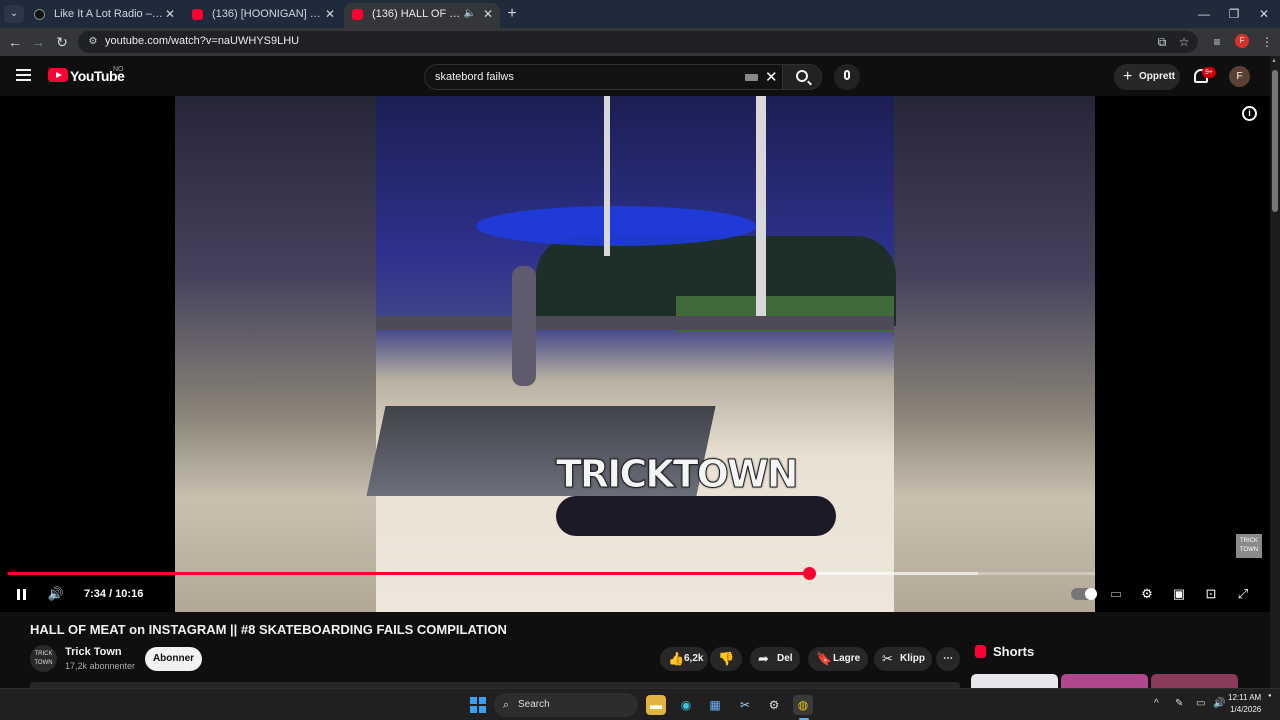 This screenshot has width=1280, height=720. What do you see at coordinates (1219, 703) in the screenshot?
I see `volume-tray-icon: 🔊` at bounding box center [1219, 703].